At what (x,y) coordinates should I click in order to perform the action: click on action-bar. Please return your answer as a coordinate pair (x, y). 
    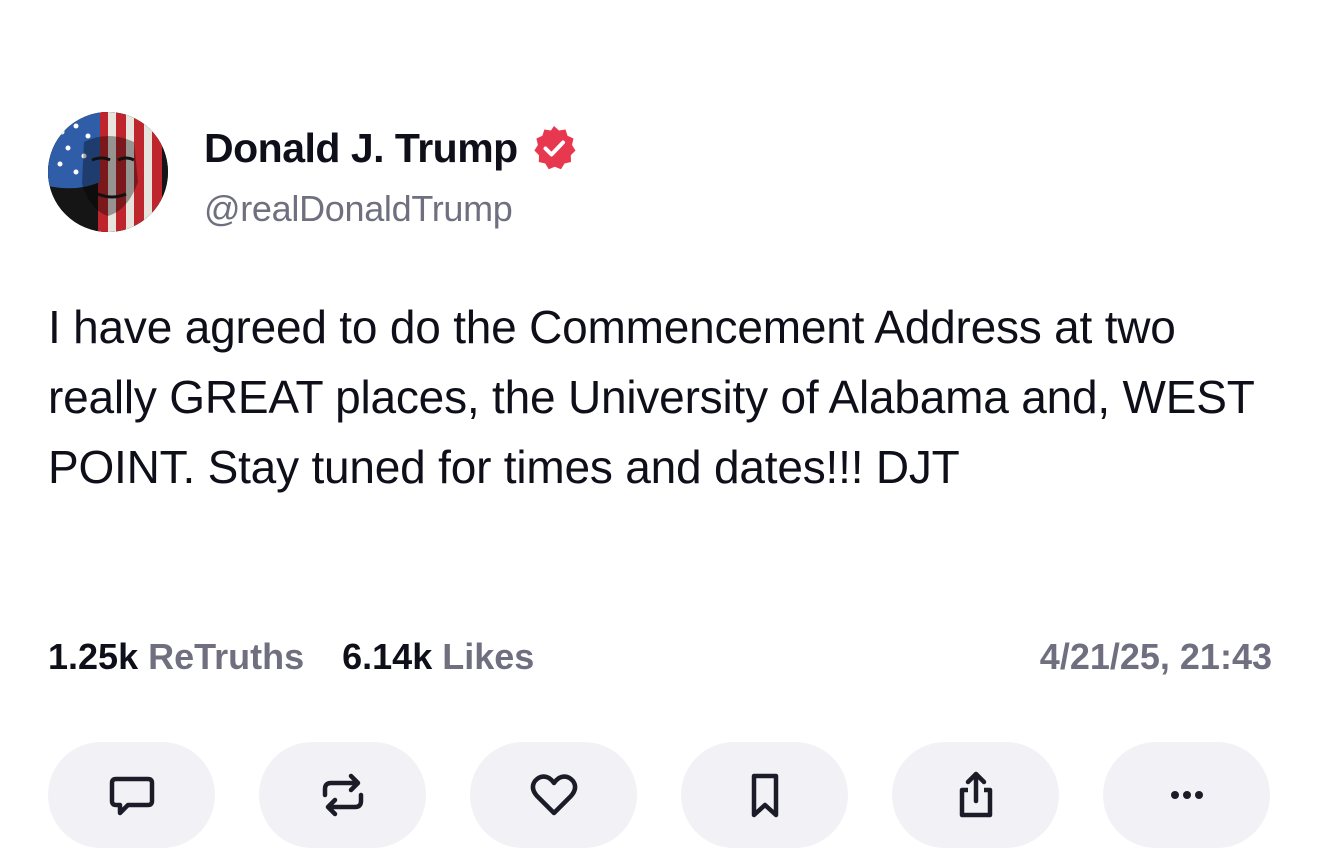
    Looking at the image, I should click on (659, 795).